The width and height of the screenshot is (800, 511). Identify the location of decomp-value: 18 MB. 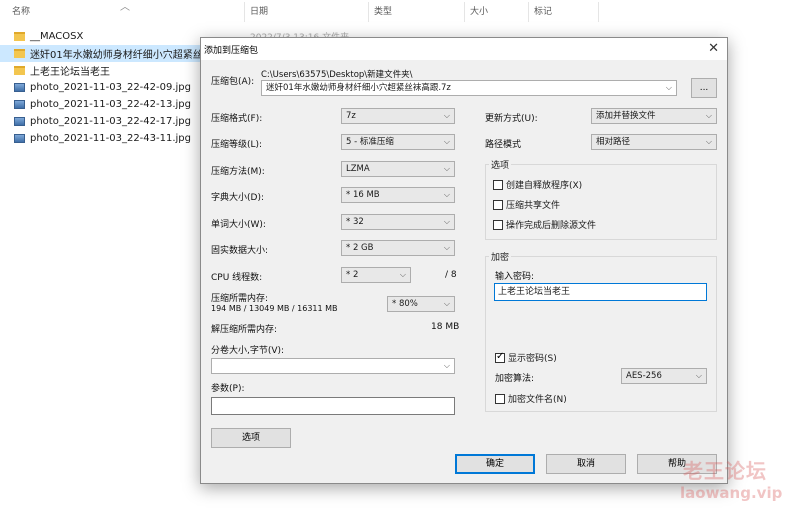
(445, 327).